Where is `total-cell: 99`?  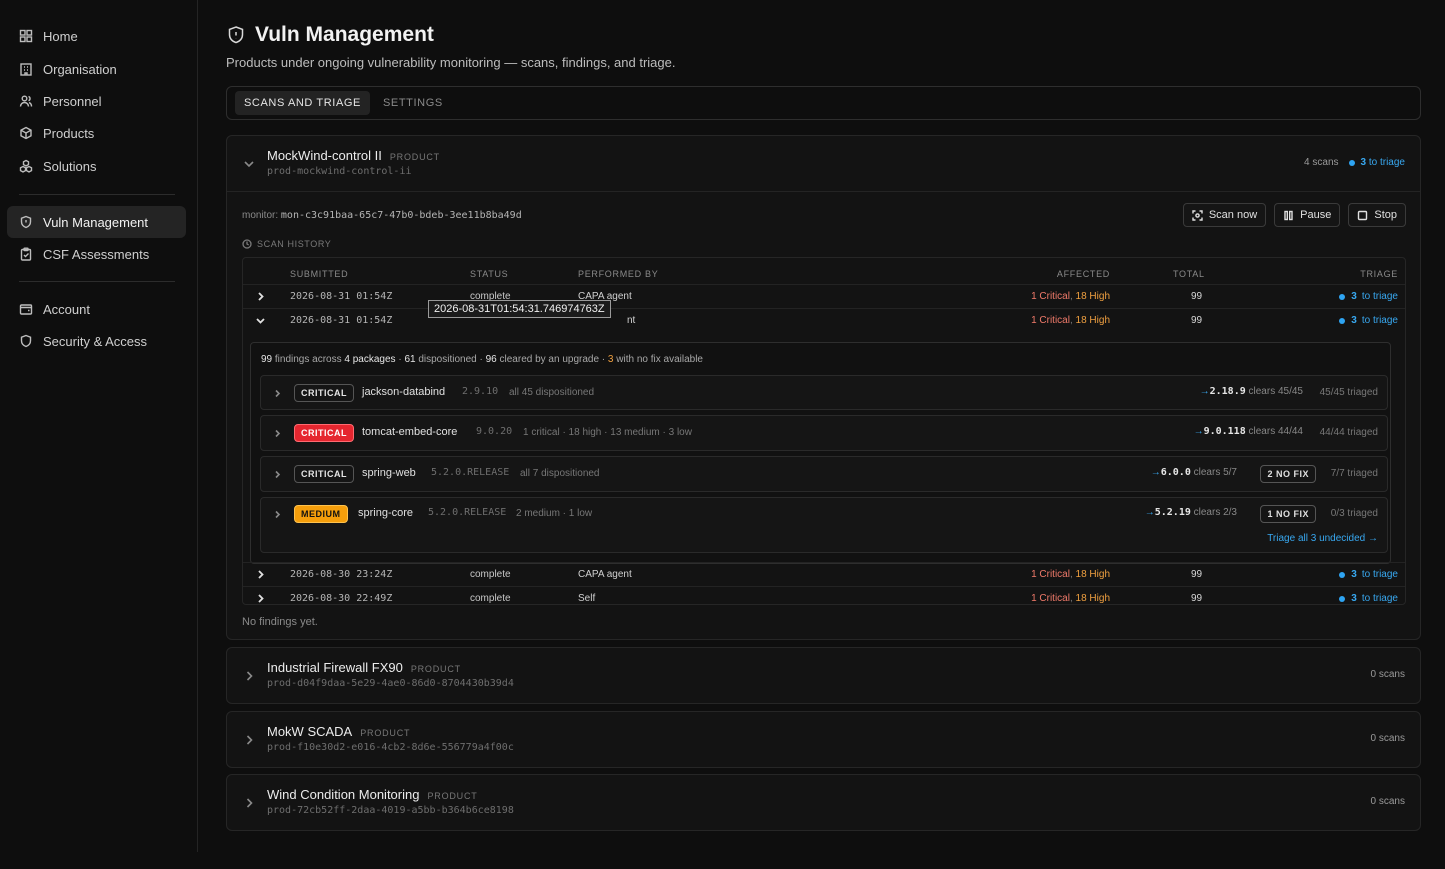 total-cell: 99 is located at coordinates (1197, 574).